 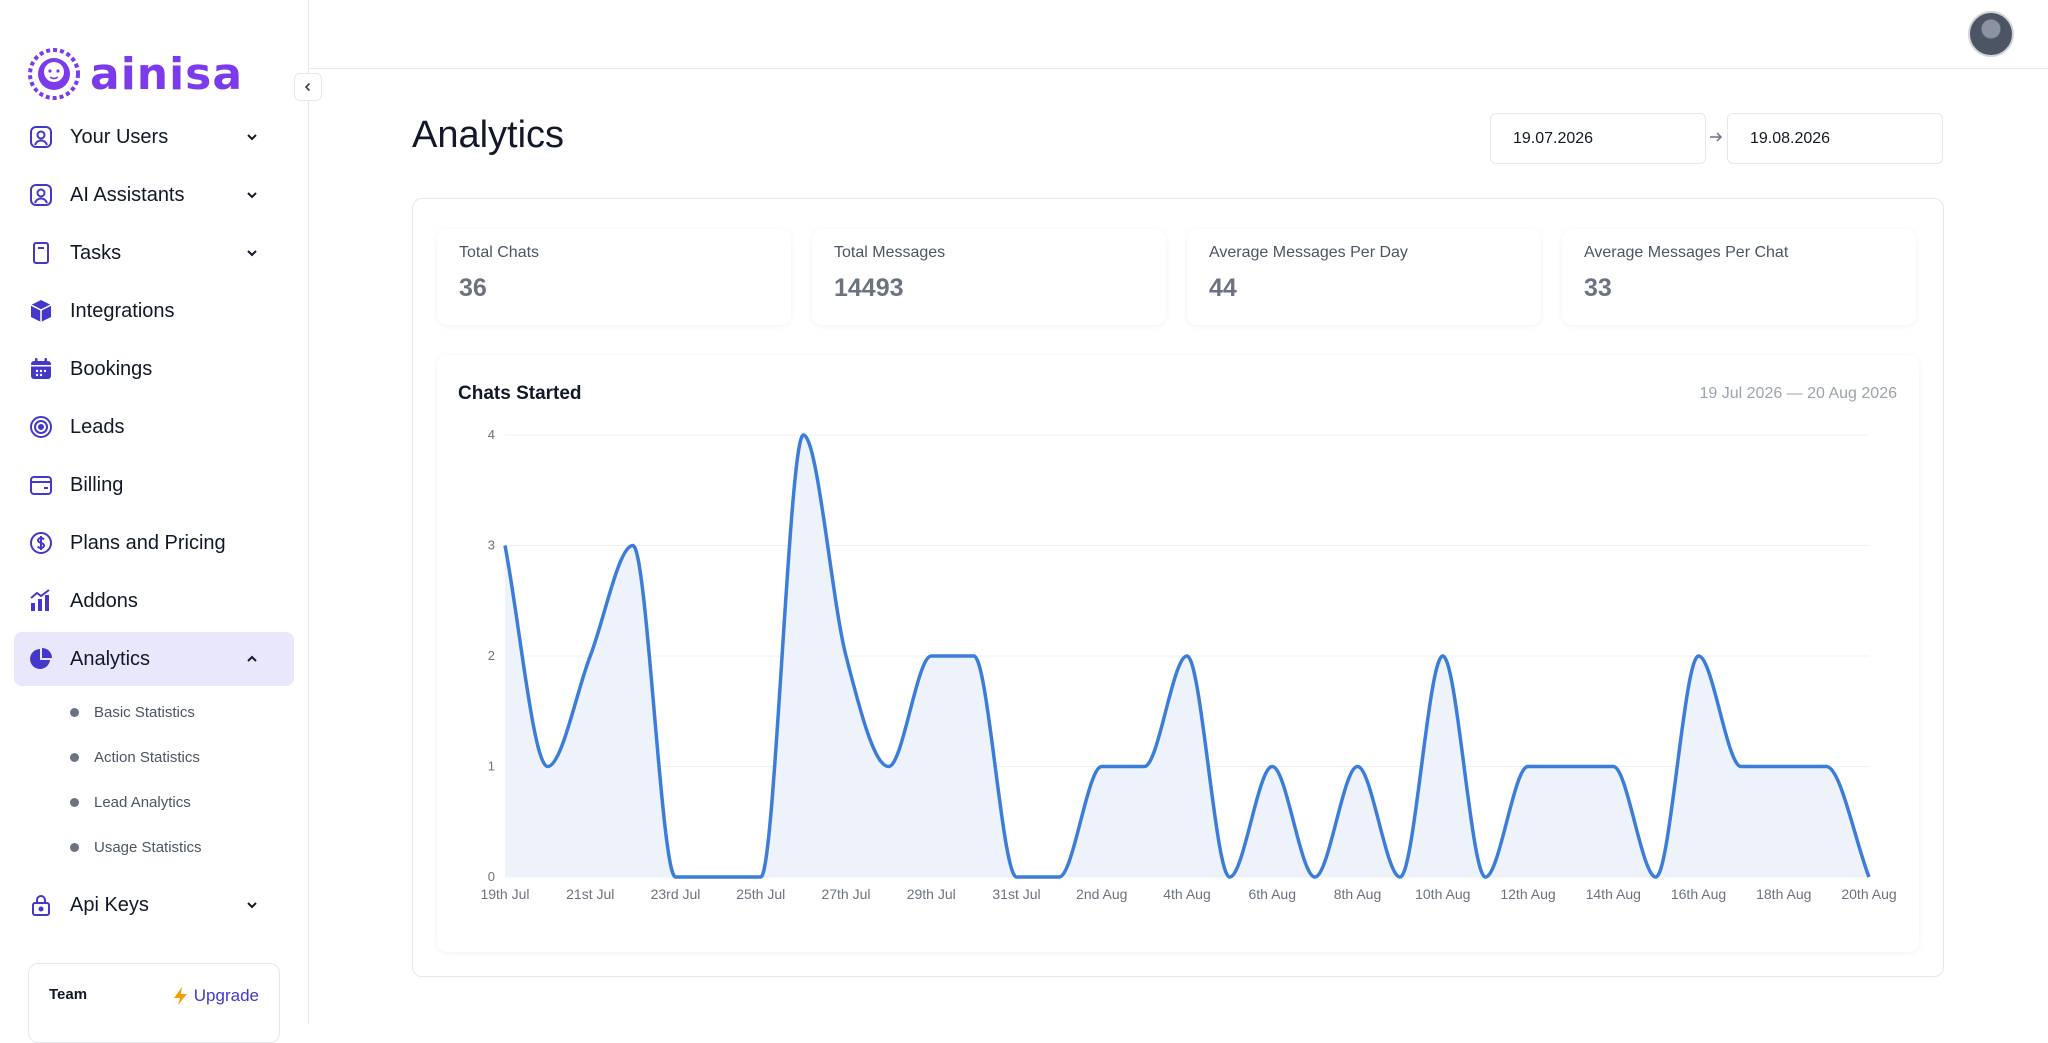 I want to click on dollar-circle-icon, so click(x=41, y=543).